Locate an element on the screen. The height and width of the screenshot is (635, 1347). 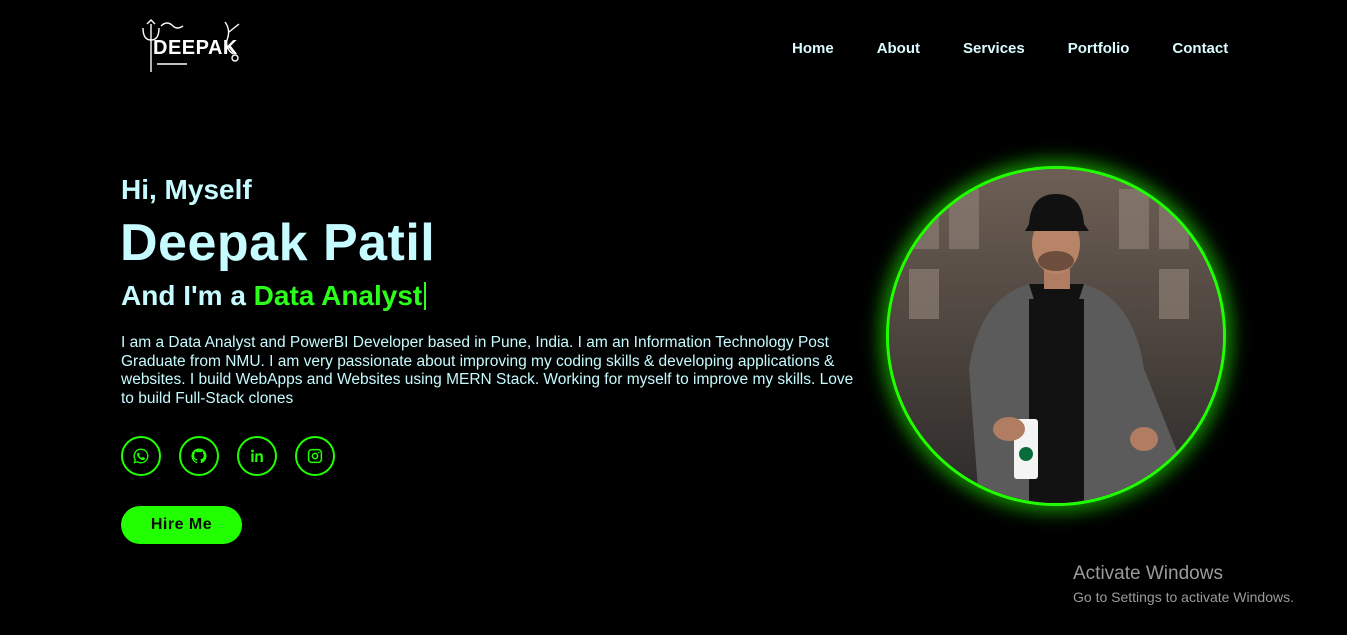
hero-greeting: Hi, Myself is located at coordinates (186, 189).